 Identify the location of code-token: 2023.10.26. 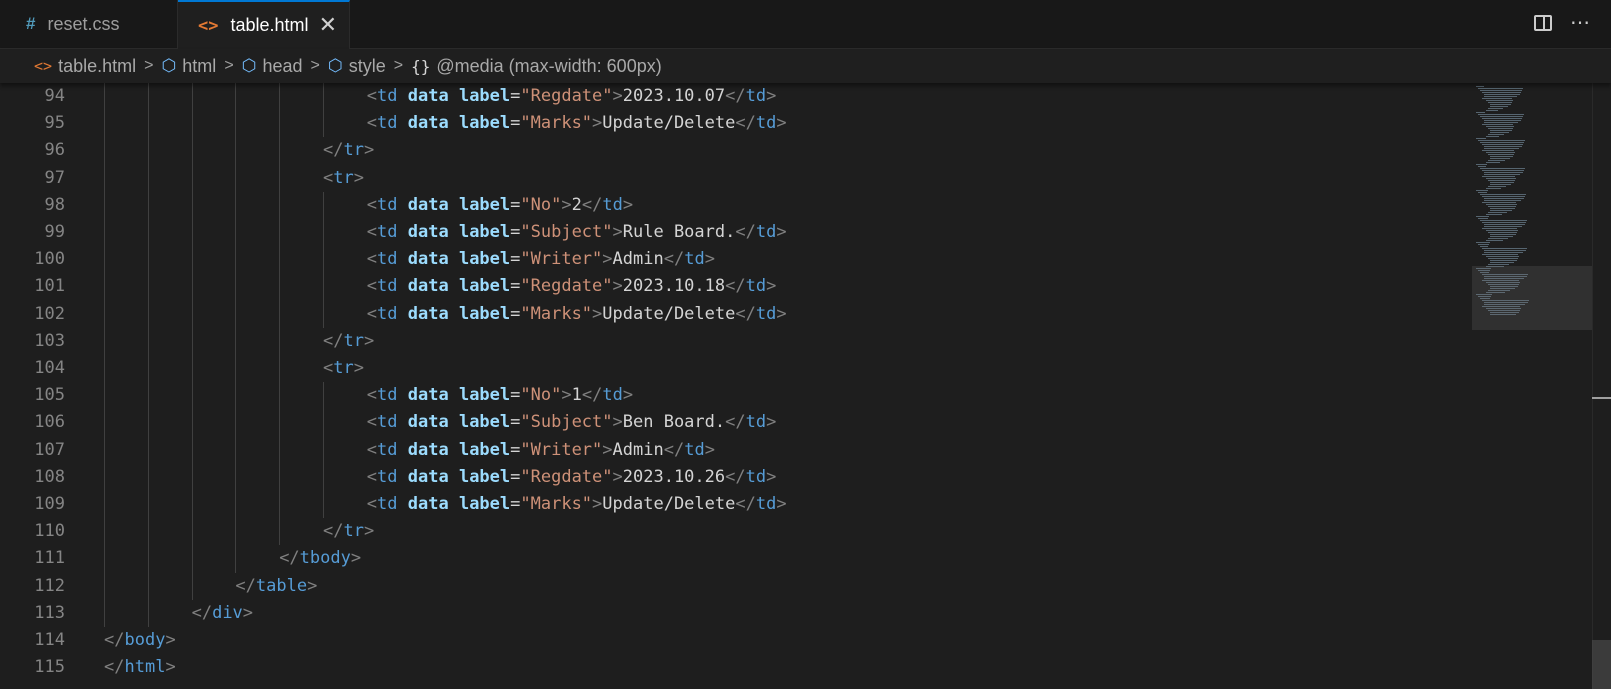
(674, 476).